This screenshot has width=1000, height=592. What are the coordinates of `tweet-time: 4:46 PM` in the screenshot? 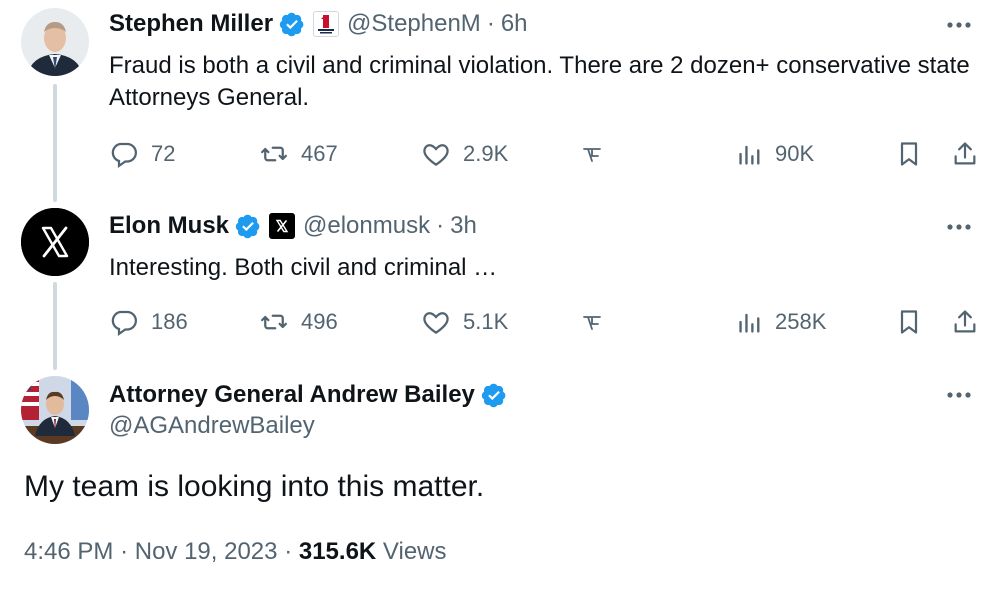 It's located at (68, 551).